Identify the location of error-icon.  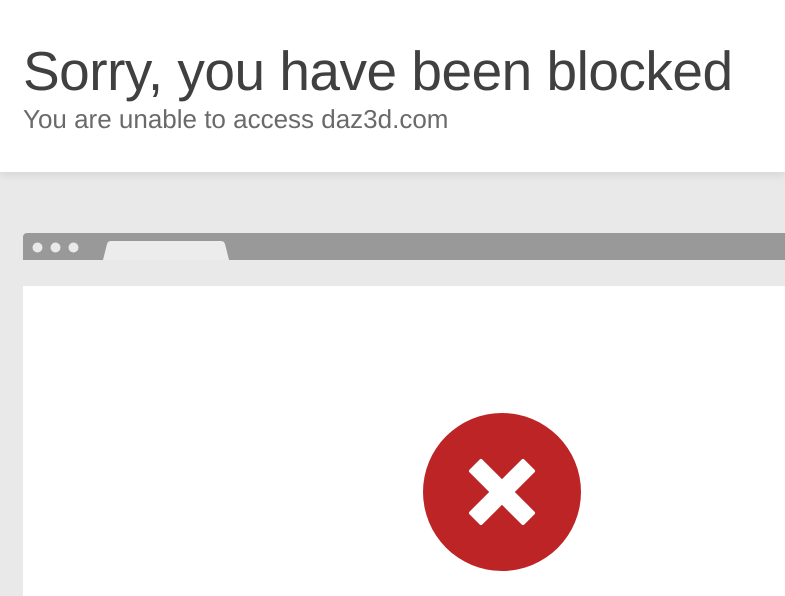
(502, 492).